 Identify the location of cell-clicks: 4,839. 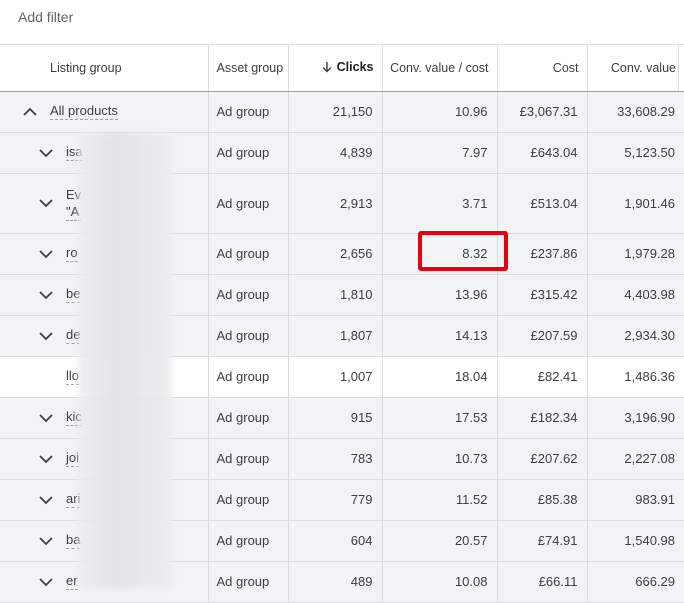
(335, 153).